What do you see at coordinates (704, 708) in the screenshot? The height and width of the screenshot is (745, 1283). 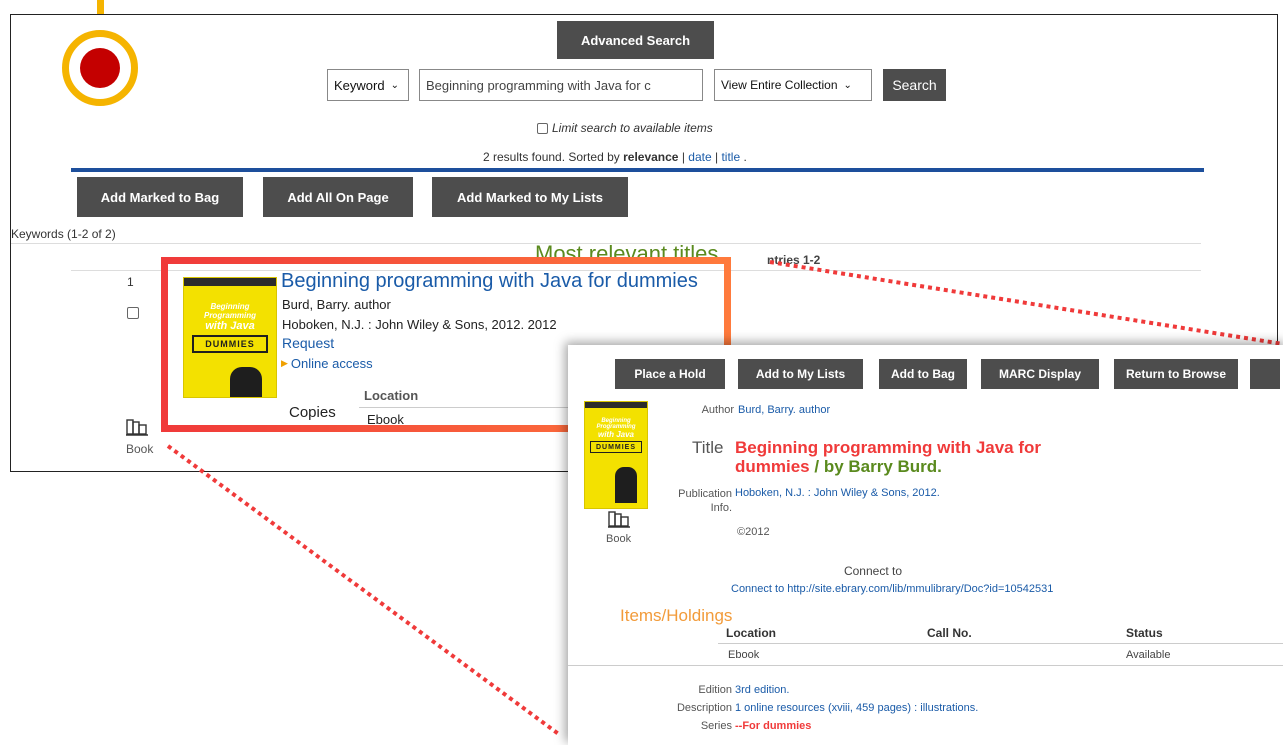 I see `description-label: Description` at bounding box center [704, 708].